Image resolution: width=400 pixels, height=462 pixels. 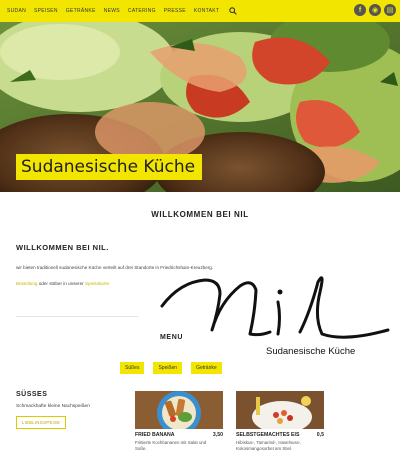 What do you see at coordinates (16, 11) in the screenshot?
I see `nav-item-sudan: Sudan` at bounding box center [16, 11].